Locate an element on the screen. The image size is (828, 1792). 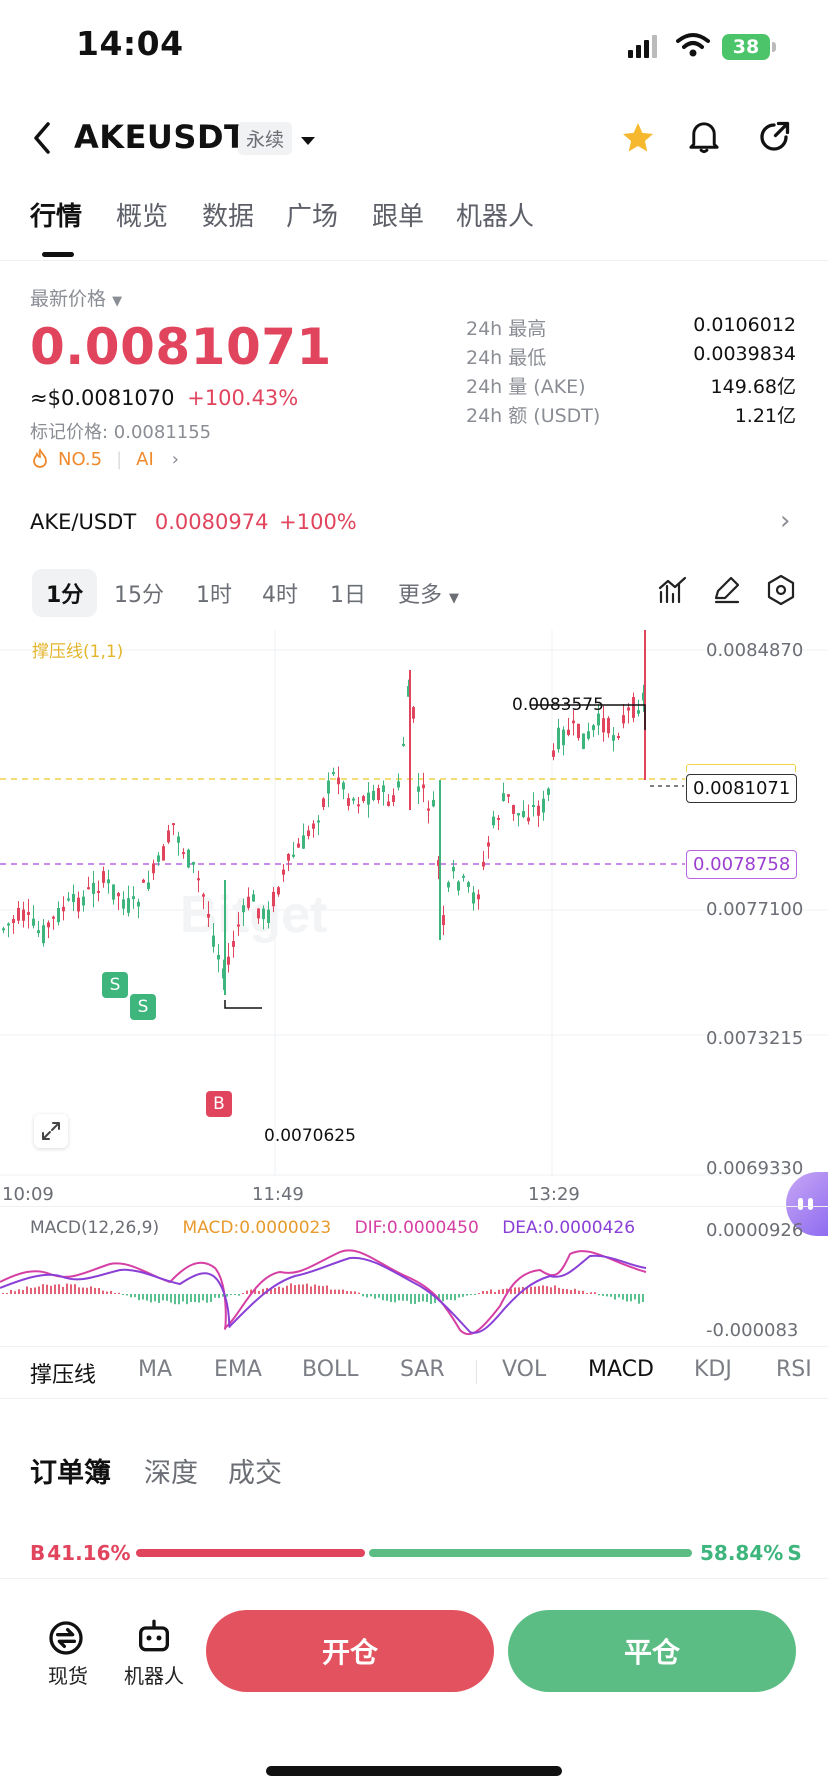
y-axis-label: 0.0069330 is located at coordinates (755, 1168).